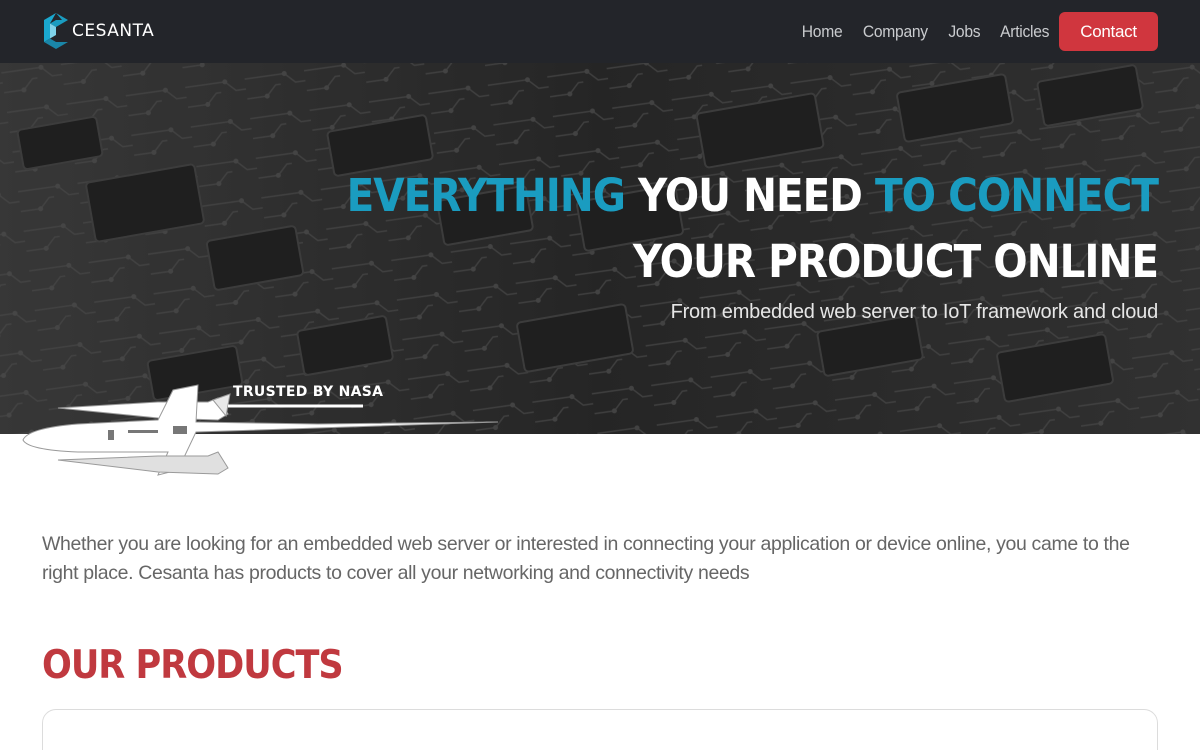  I want to click on hero-headline-line1: EVERYTHING YOU NEED TO CONNECT, so click(752, 196).